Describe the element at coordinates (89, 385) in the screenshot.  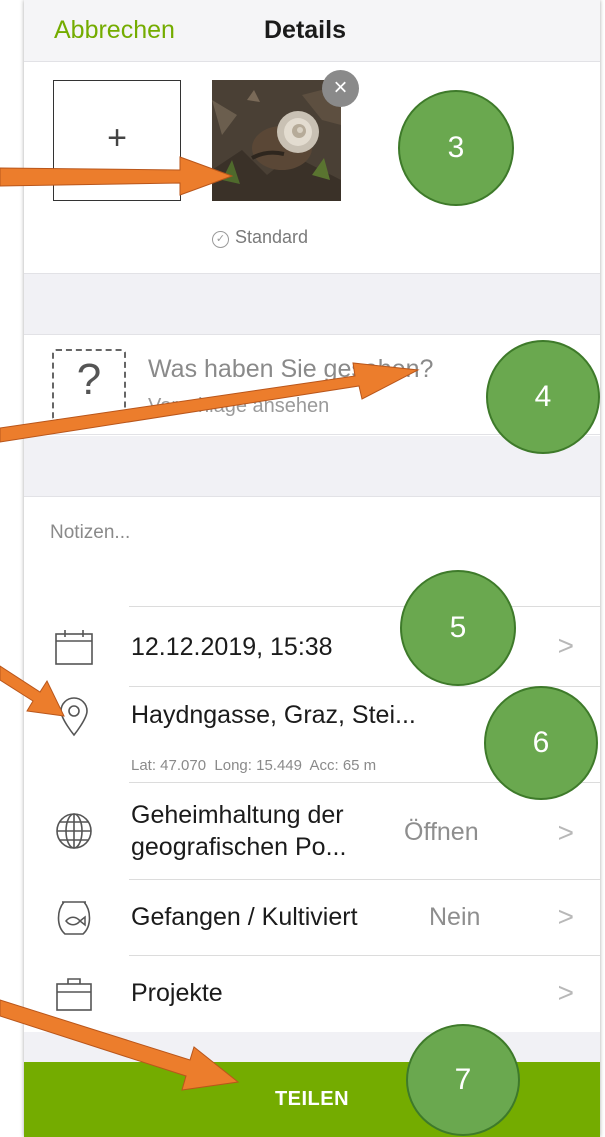
I see `question-icon: ?` at that location.